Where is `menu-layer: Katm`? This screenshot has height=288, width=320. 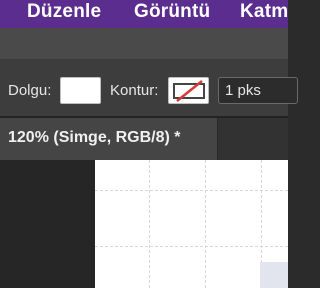
menu-layer: Katm is located at coordinates (264, 14).